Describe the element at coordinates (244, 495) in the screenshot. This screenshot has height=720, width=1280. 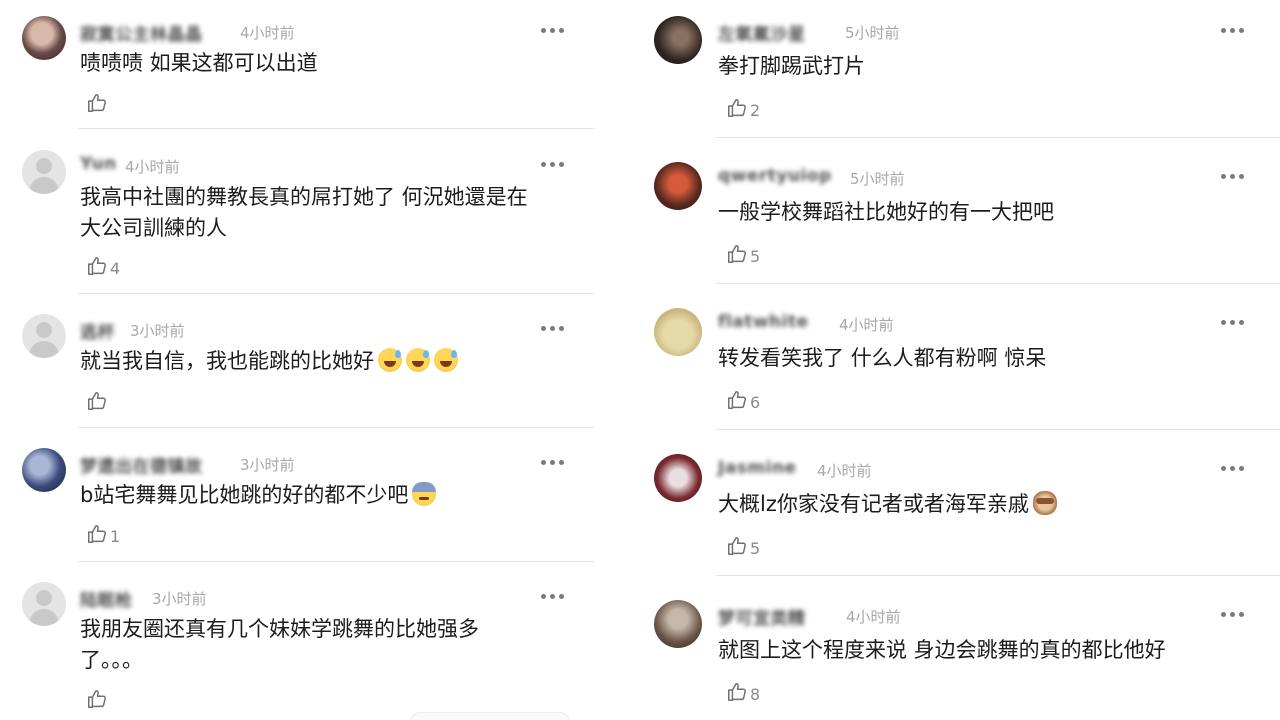
I see `comment-text: b站宅舞舞见比她跳的好的都不少吧` at that location.